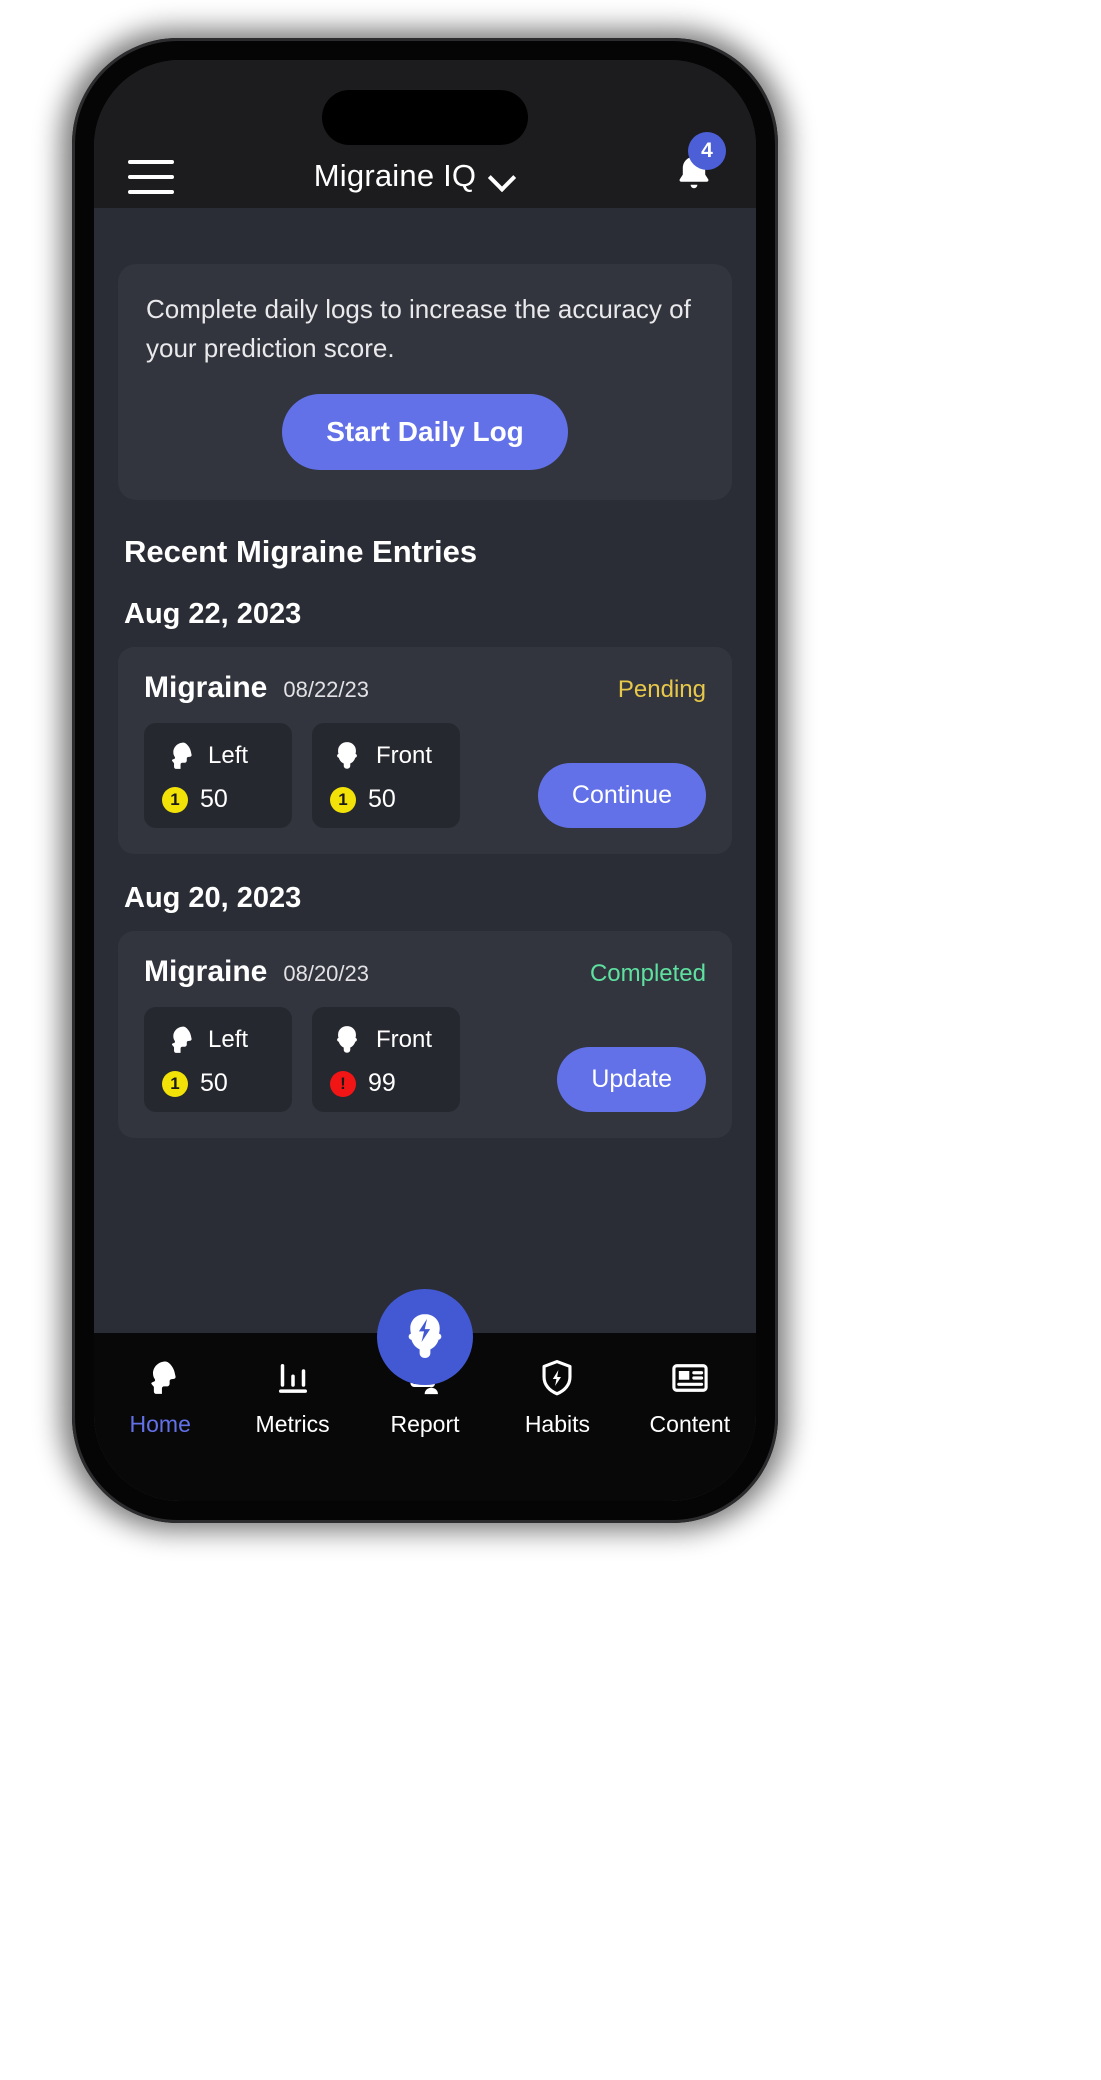 This screenshot has width=1101, height=2080. What do you see at coordinates (213, 614) in the screenshot?
I see `entry-date-group-label: Aug 22, 2023` at bounding box center [213, 614].